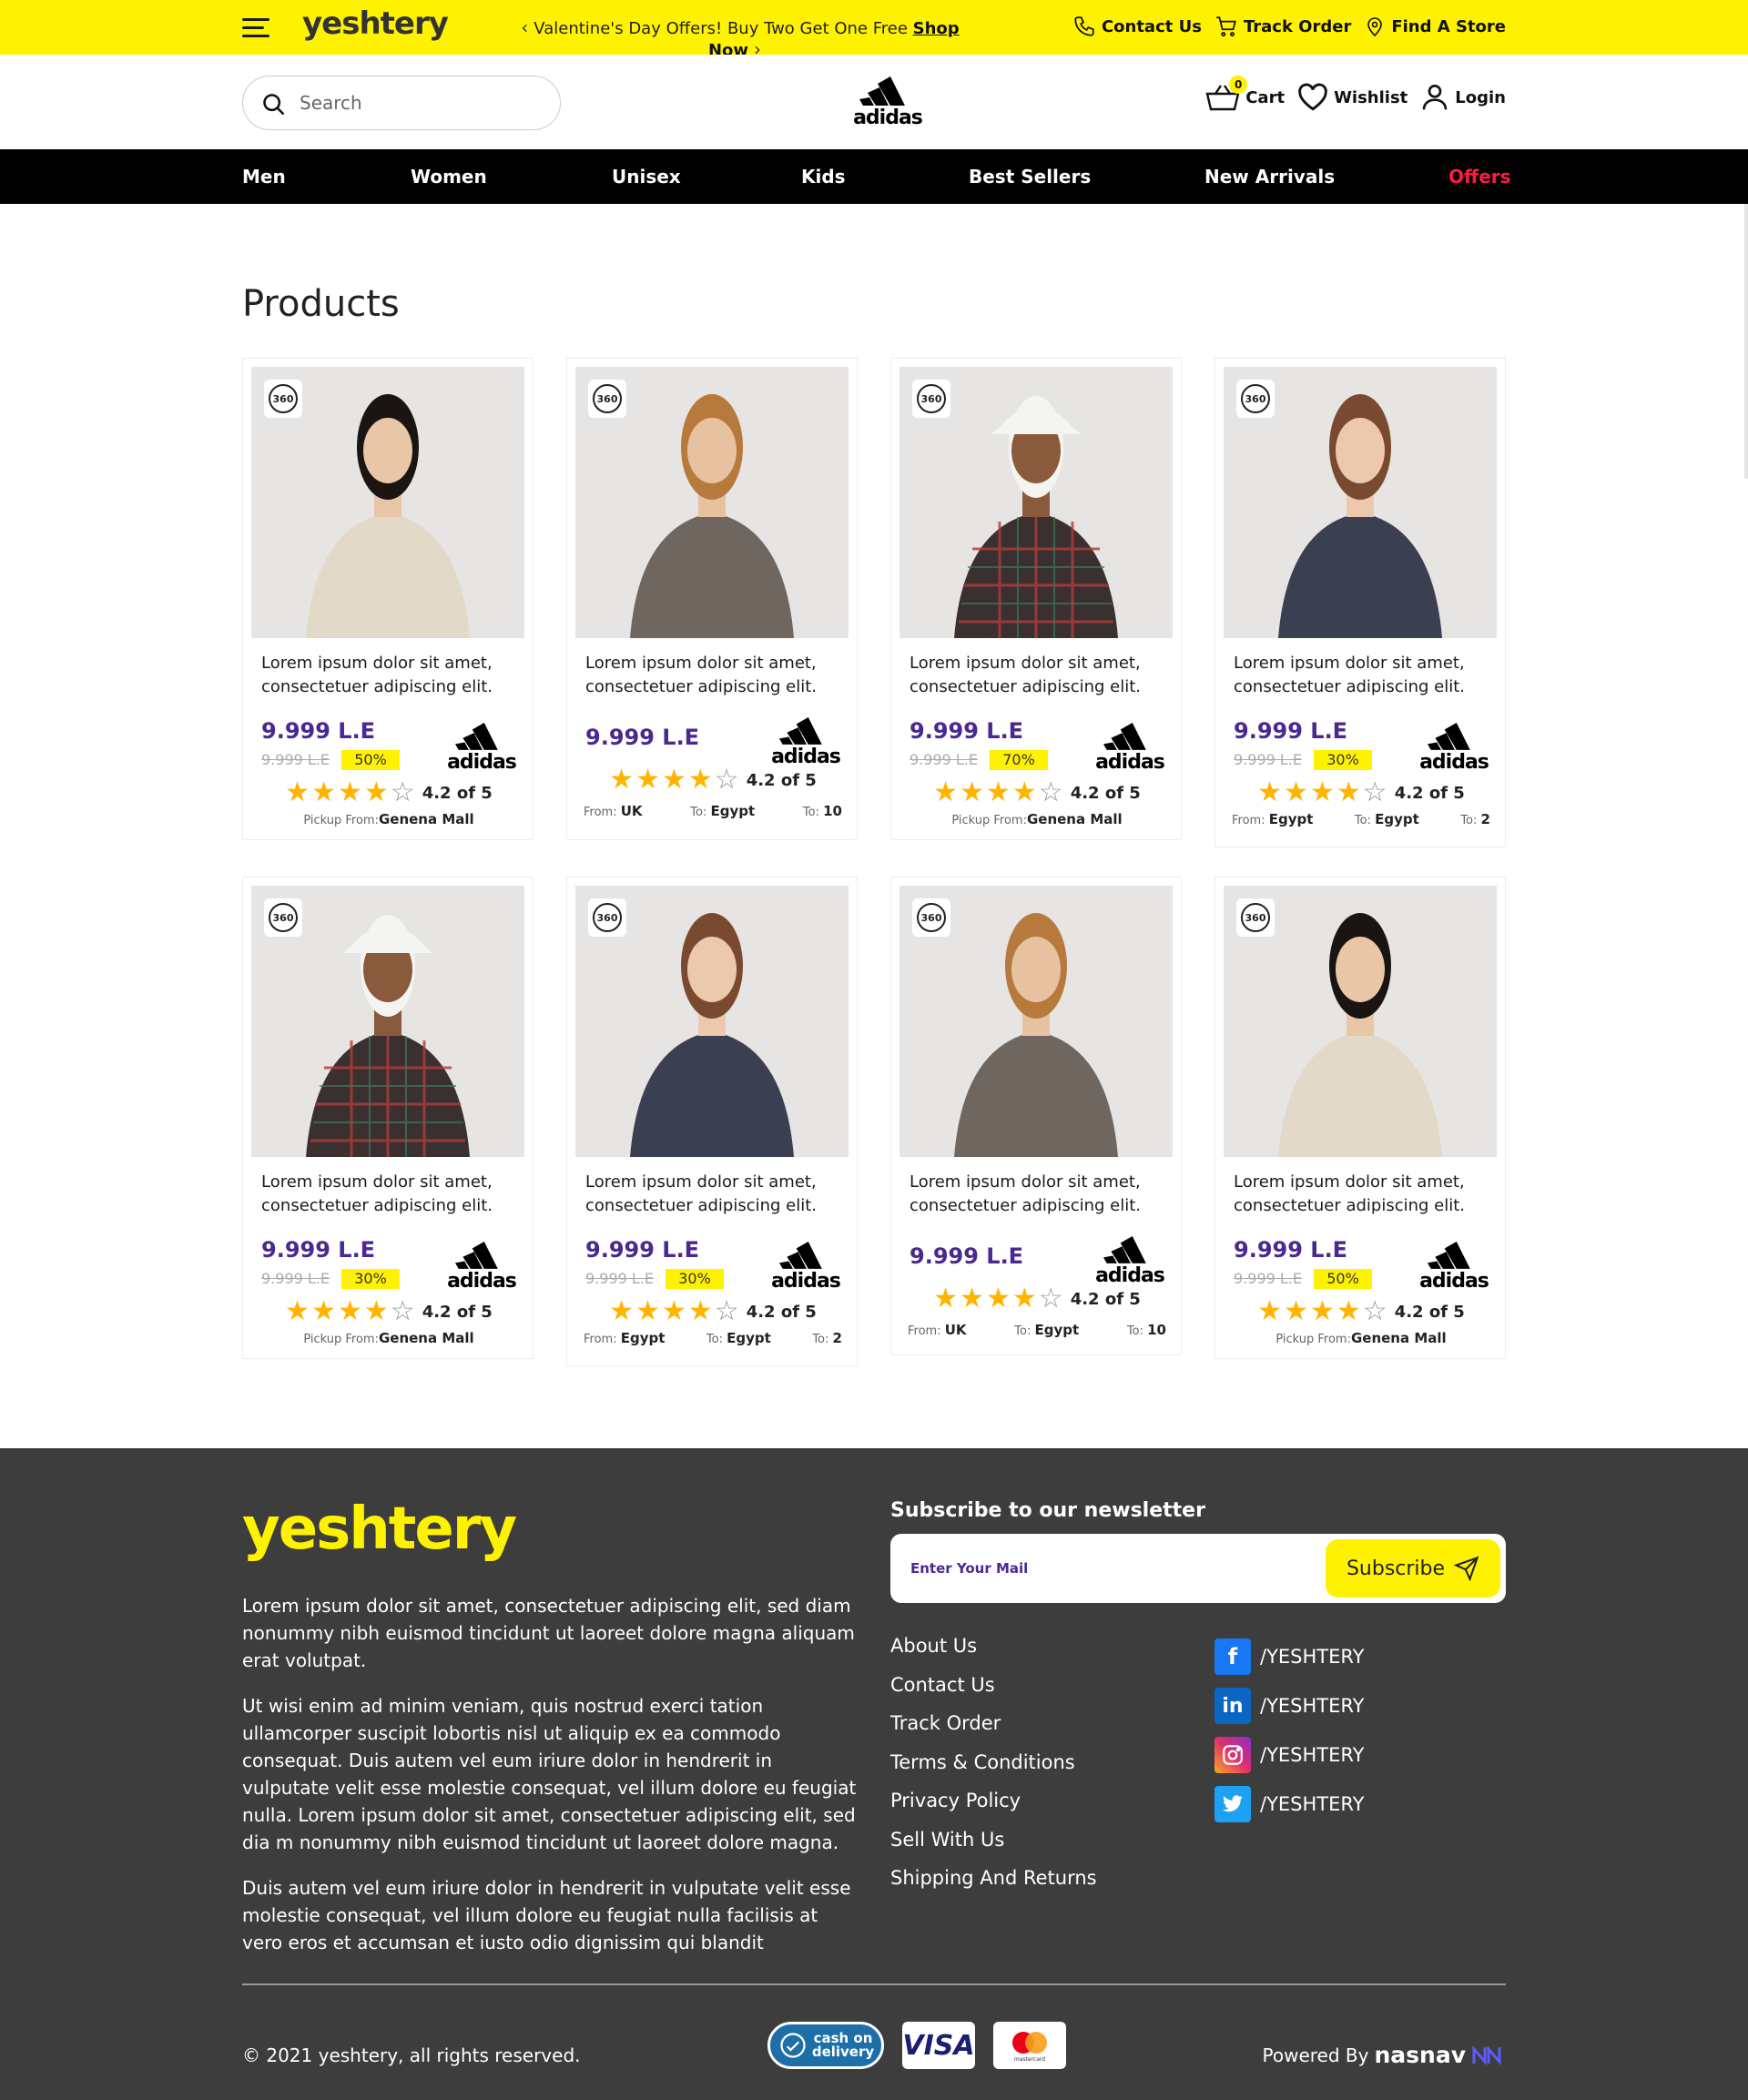 The height and width of the screenshot is (2100, 1748). What do you see at coordinates (993, 1806) in the screenshot?
I see `footer-link-privacy: Privacy Policy` at bounding box center [993, 1806].